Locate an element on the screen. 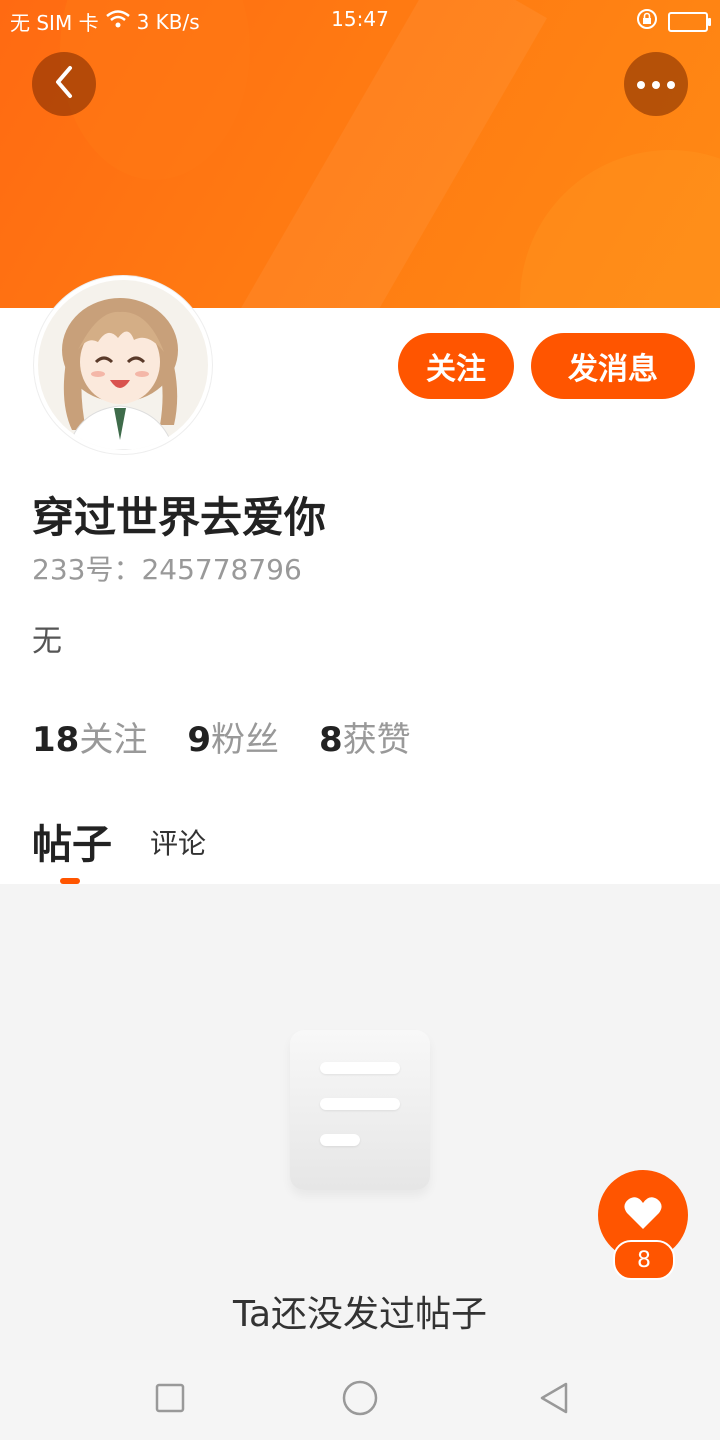 The width and height of the screenshot is (720, 1440). clock: 15:47 is located at coordinates (360, 19).